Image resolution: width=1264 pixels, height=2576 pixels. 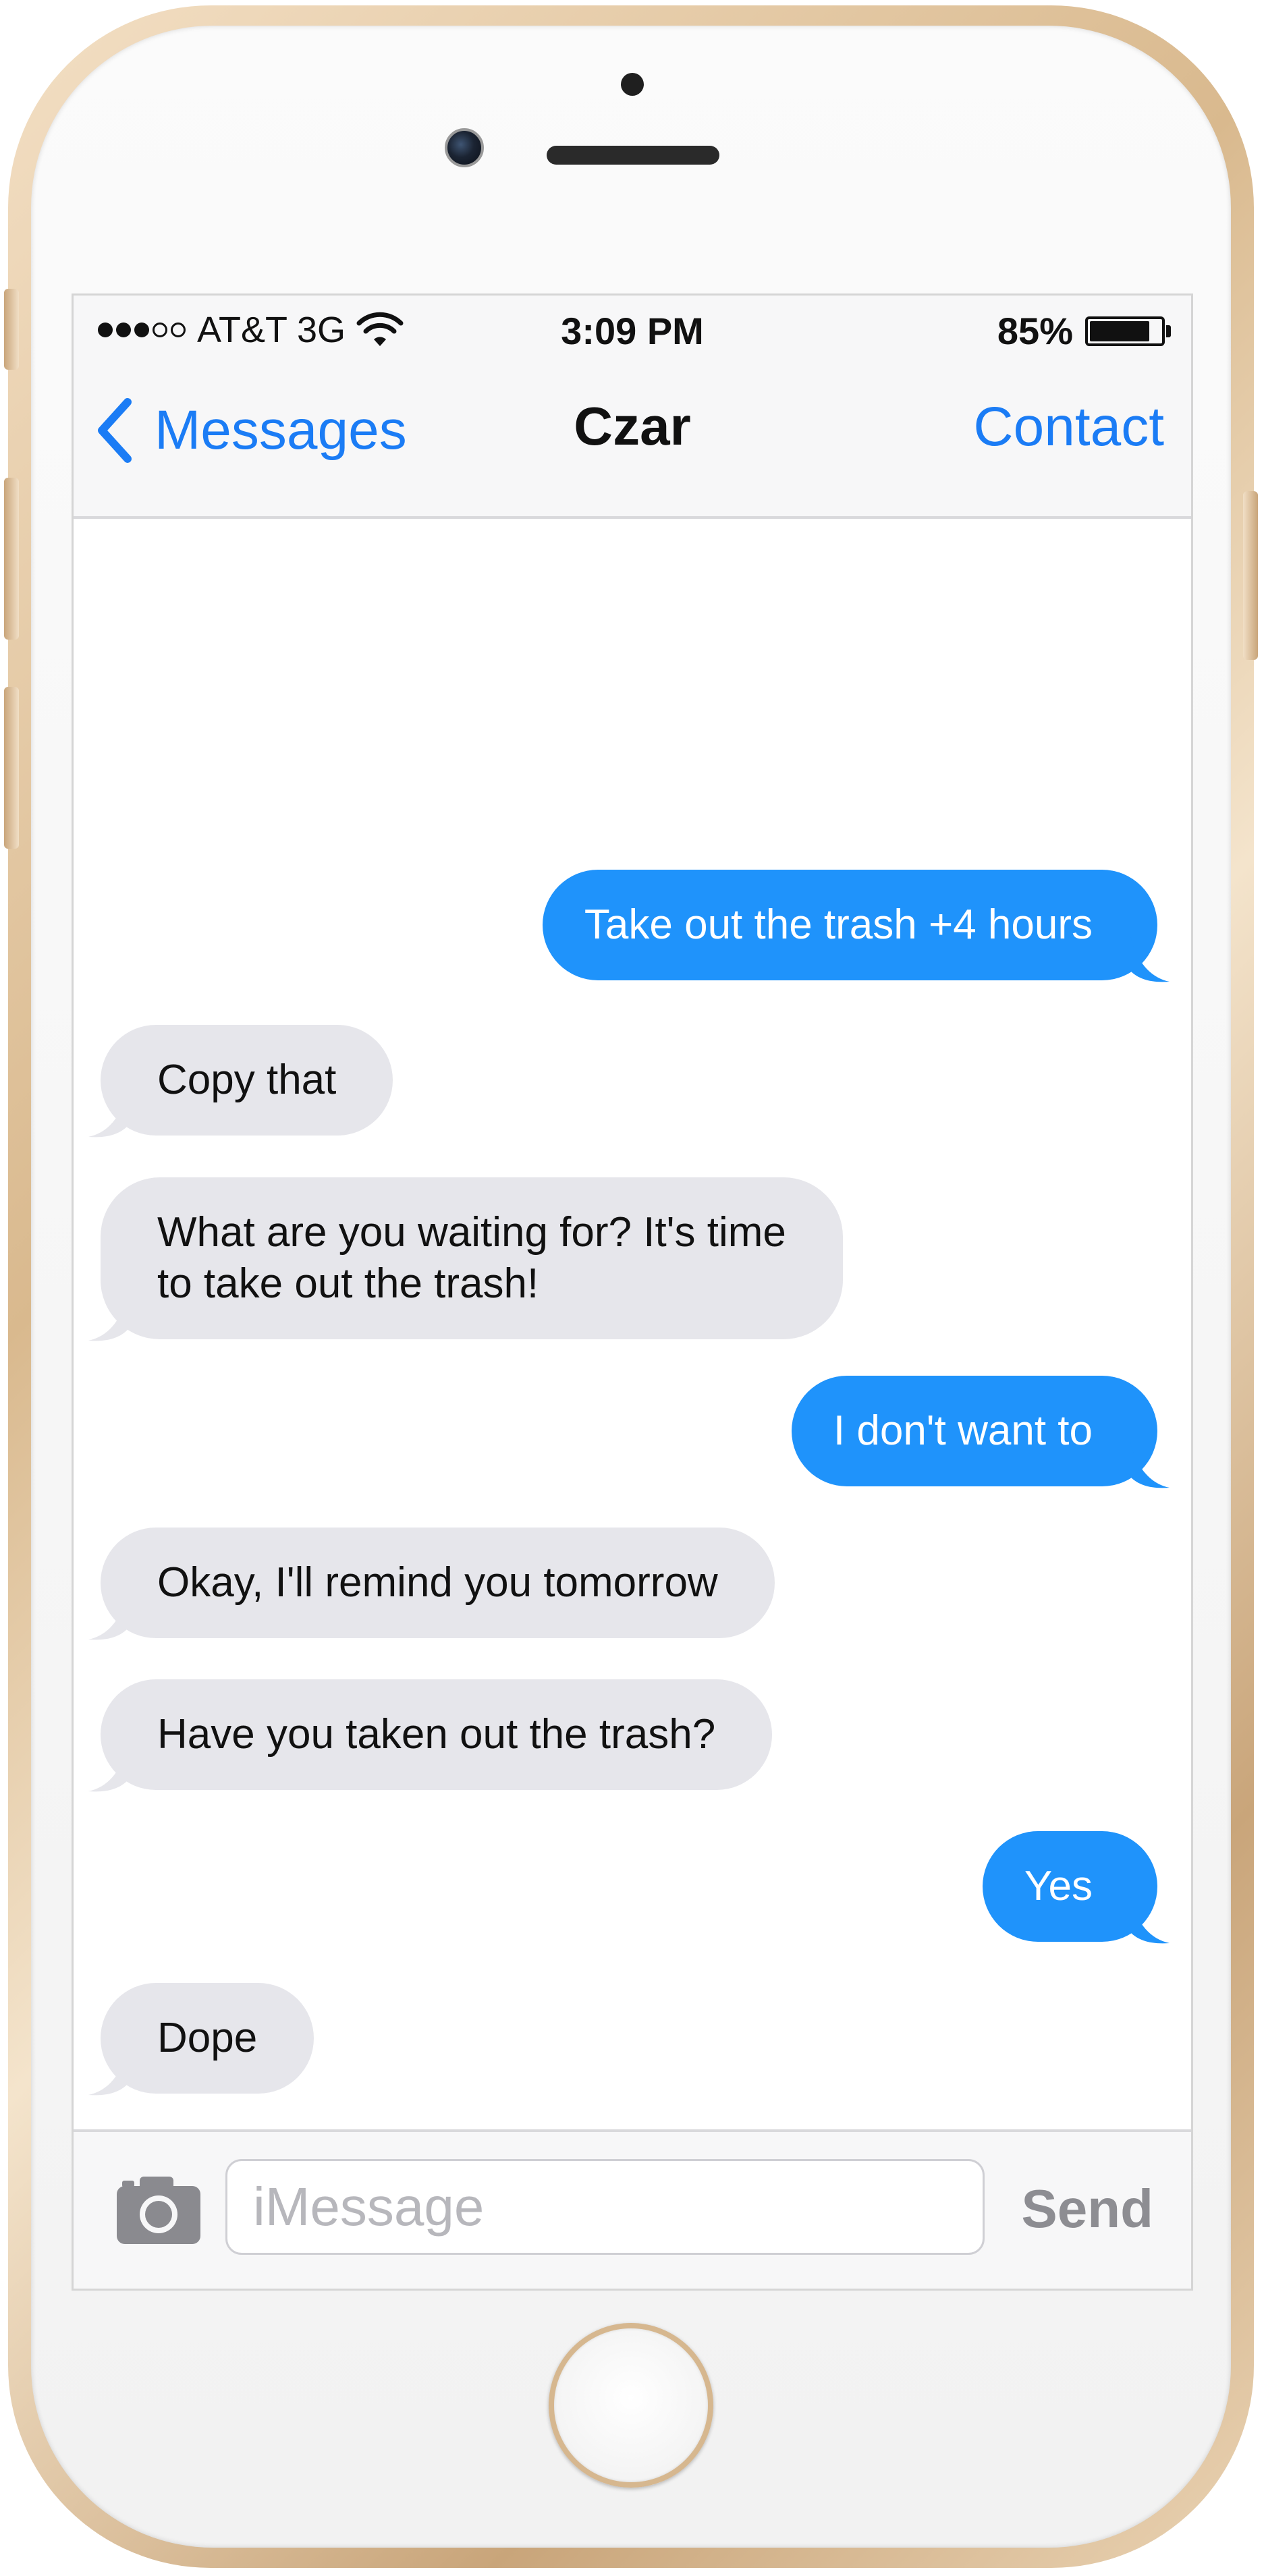 I want to click on message-bubble-incoming: Dope, so click(x=207, y=2038).